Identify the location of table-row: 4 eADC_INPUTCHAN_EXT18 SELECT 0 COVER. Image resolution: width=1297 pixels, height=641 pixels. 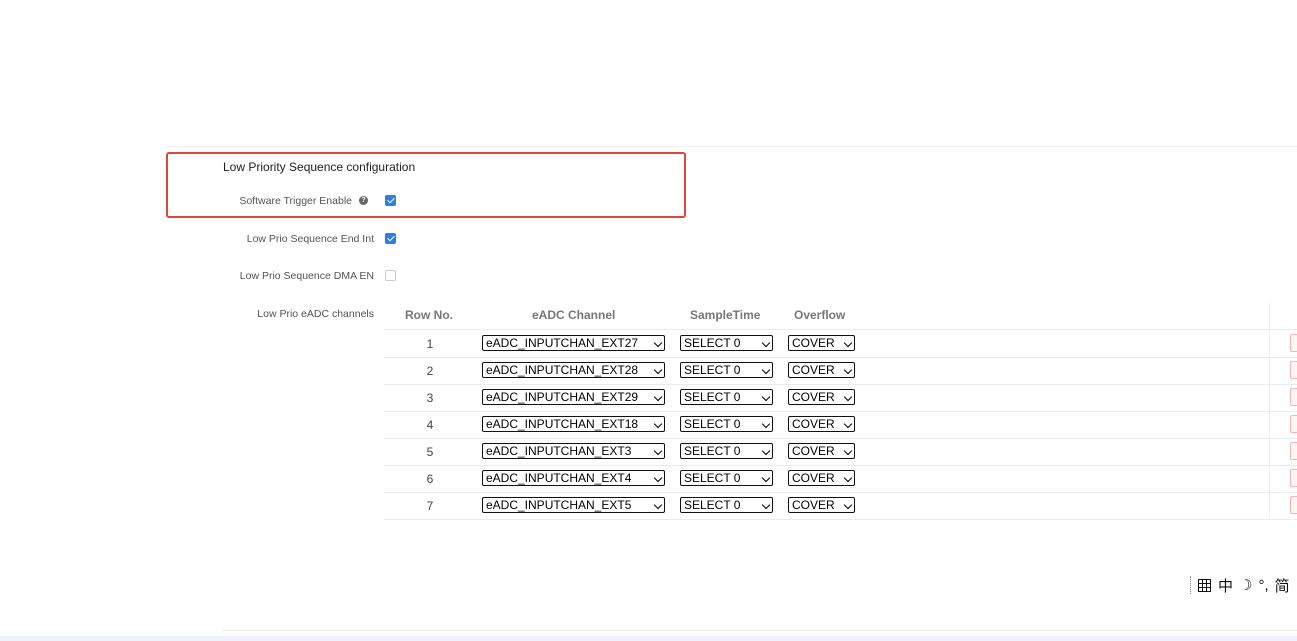
(840, 425).